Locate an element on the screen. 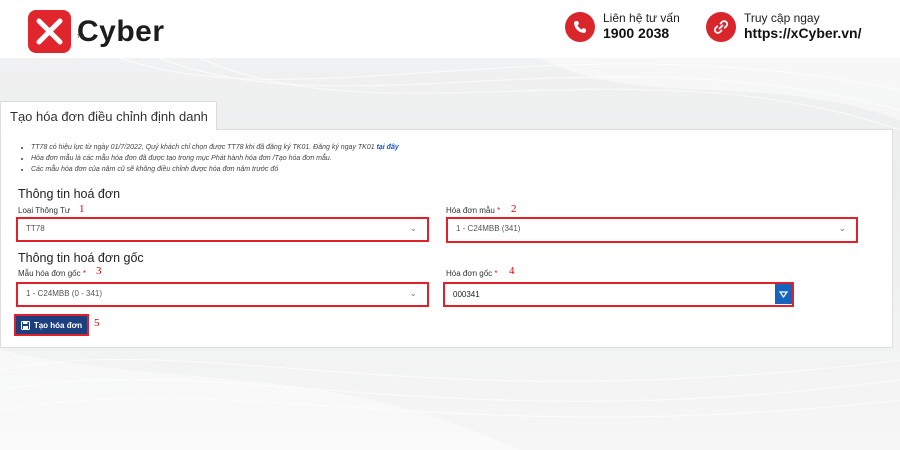  create-invoice-label: Tạo hóa đơn is located at coordinates (58, 325).